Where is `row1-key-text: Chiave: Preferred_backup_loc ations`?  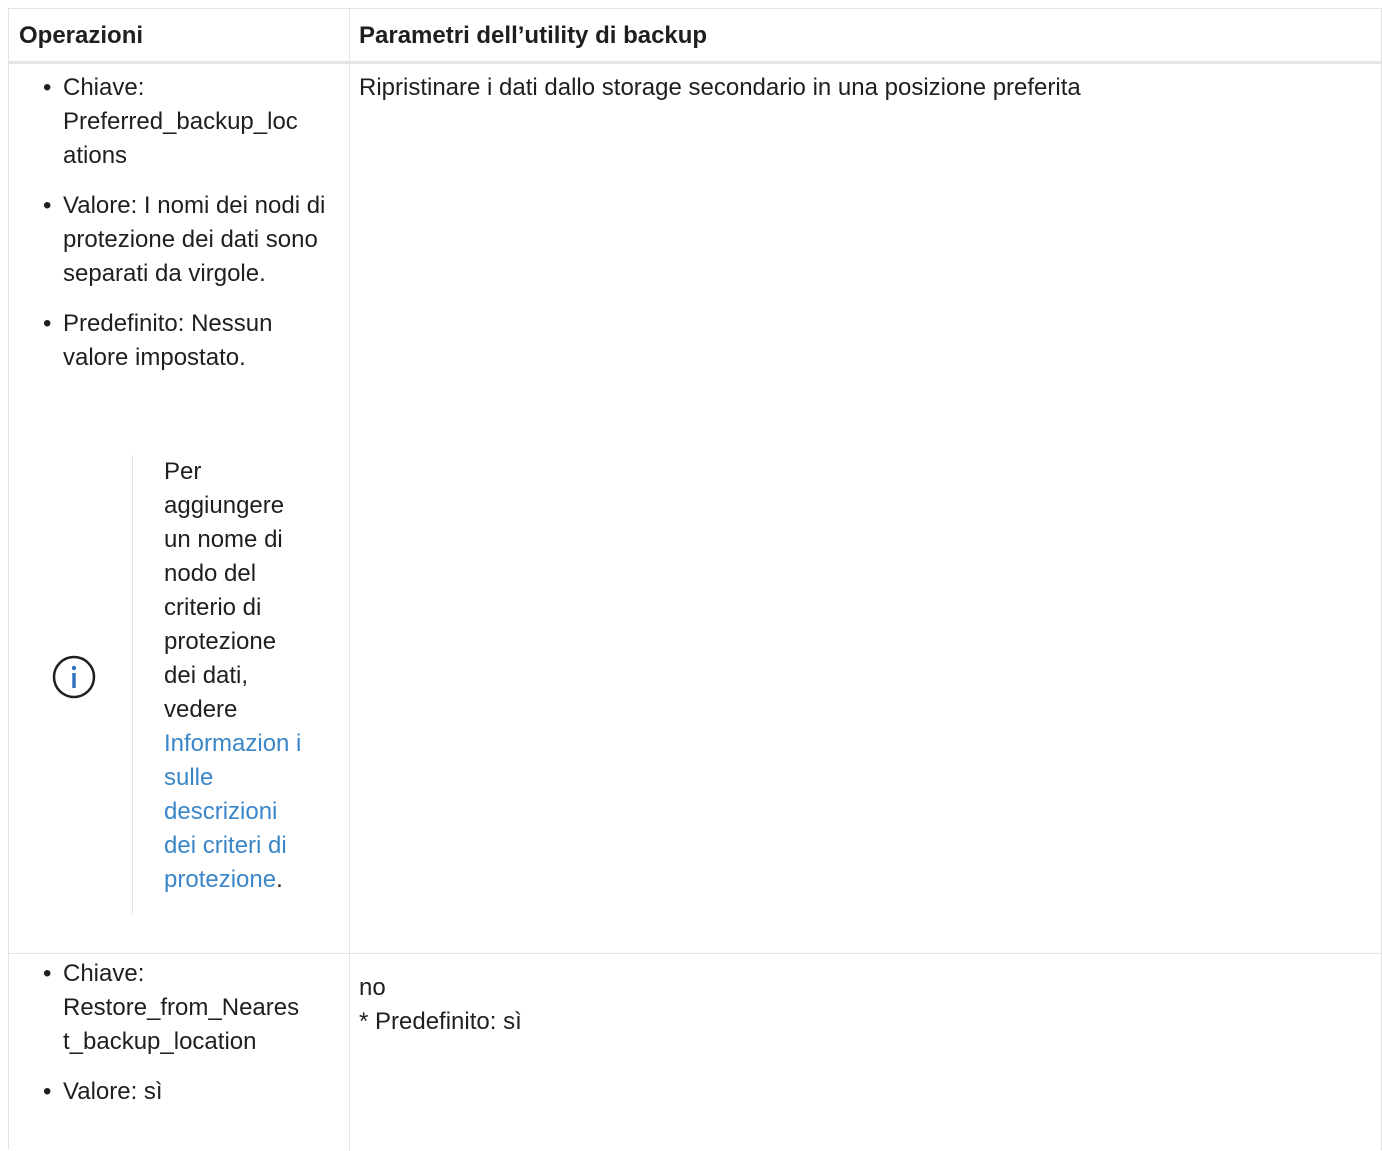 row1-key-text: Chiave: Preferred_backup_loc ations is located at coordinates (180, 121).